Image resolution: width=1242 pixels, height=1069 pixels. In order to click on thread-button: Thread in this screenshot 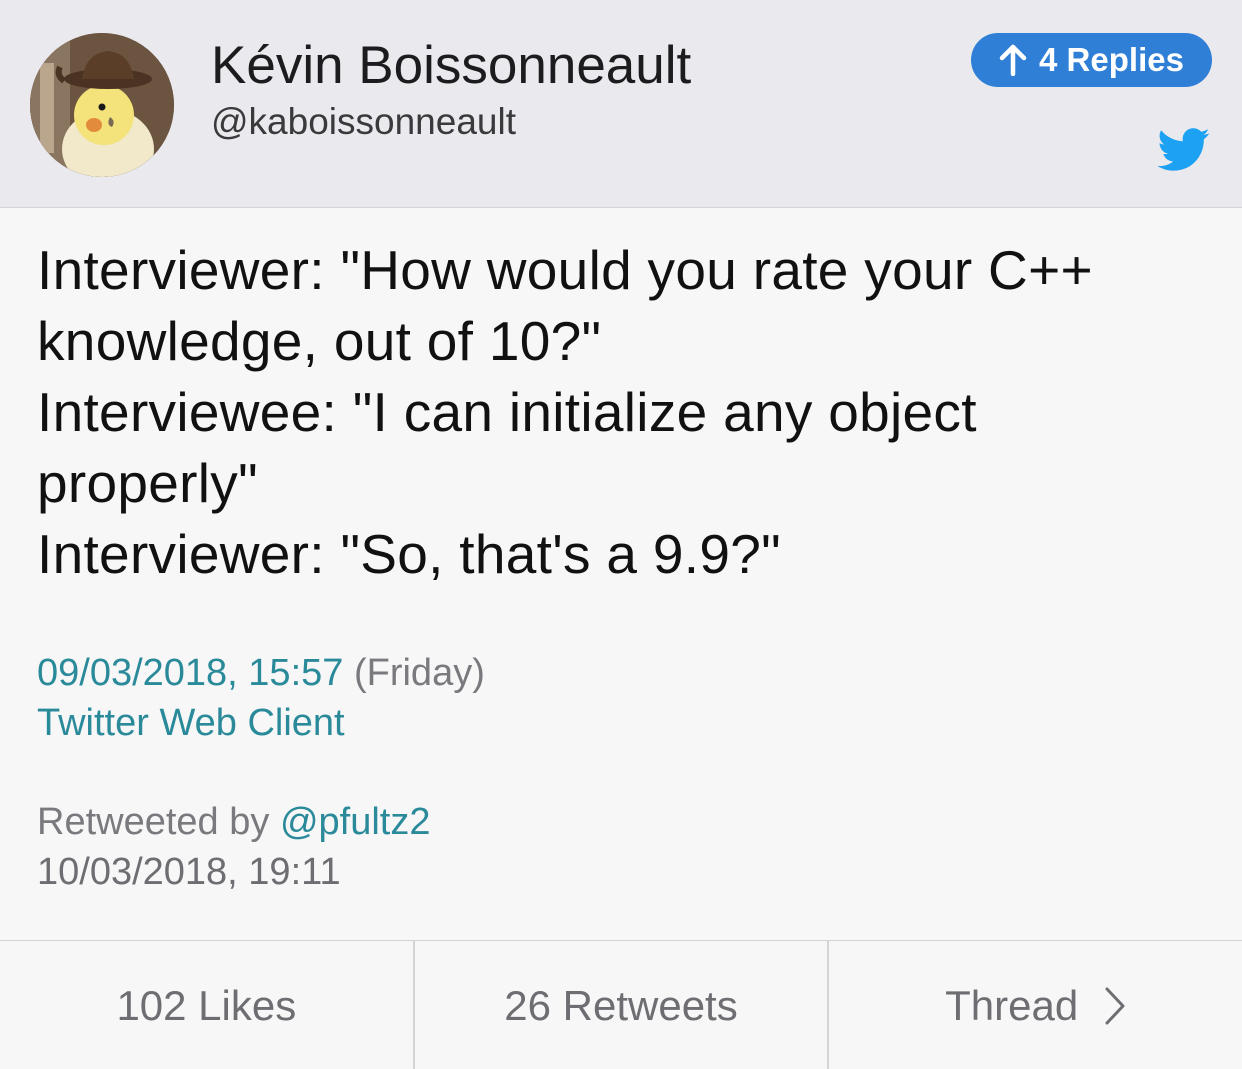, I will do `click(1035, 1005)`.